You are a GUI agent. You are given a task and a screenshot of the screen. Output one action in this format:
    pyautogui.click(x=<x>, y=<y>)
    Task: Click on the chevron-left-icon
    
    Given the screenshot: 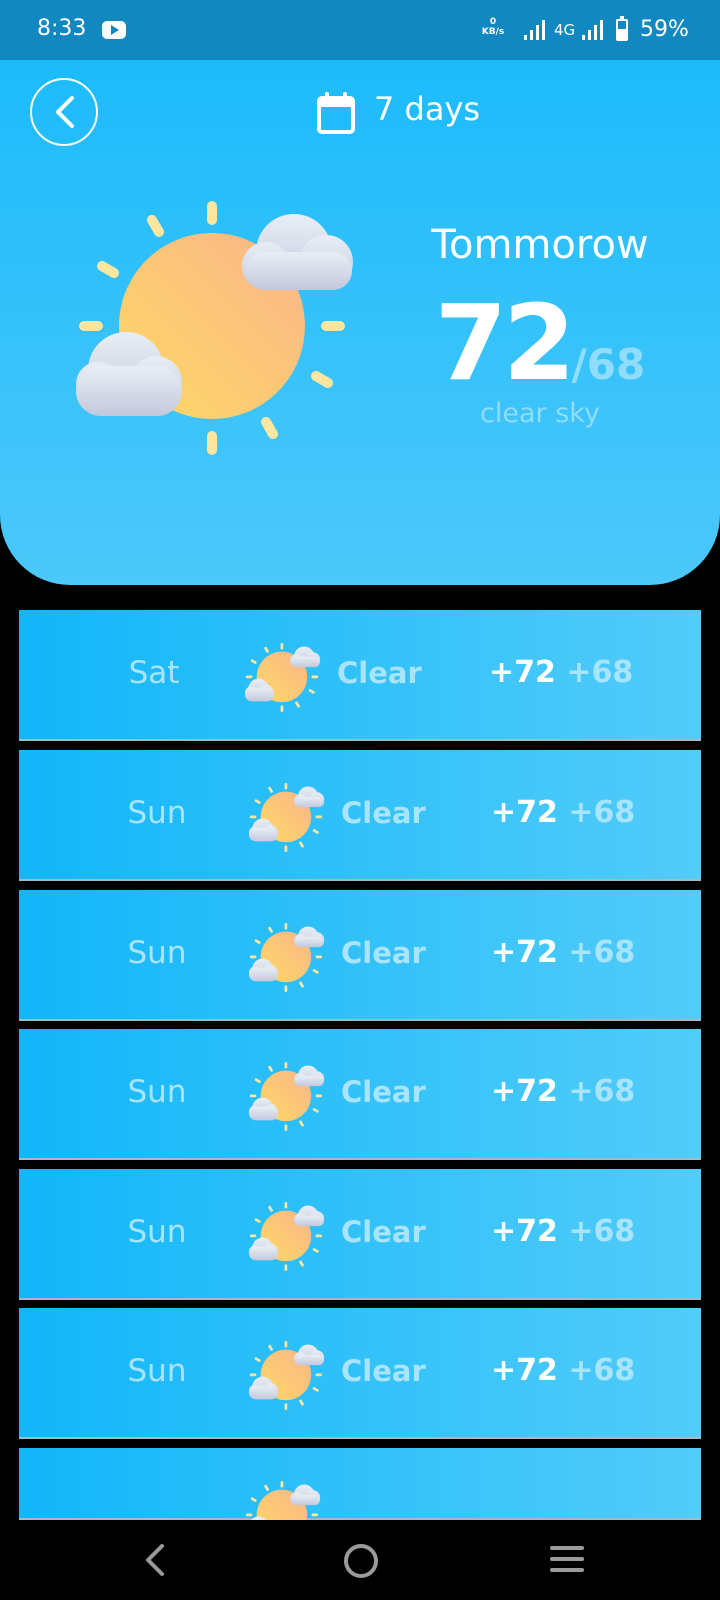 What is the action you would take?
    pyautogui.click(x=65, y=112)
    